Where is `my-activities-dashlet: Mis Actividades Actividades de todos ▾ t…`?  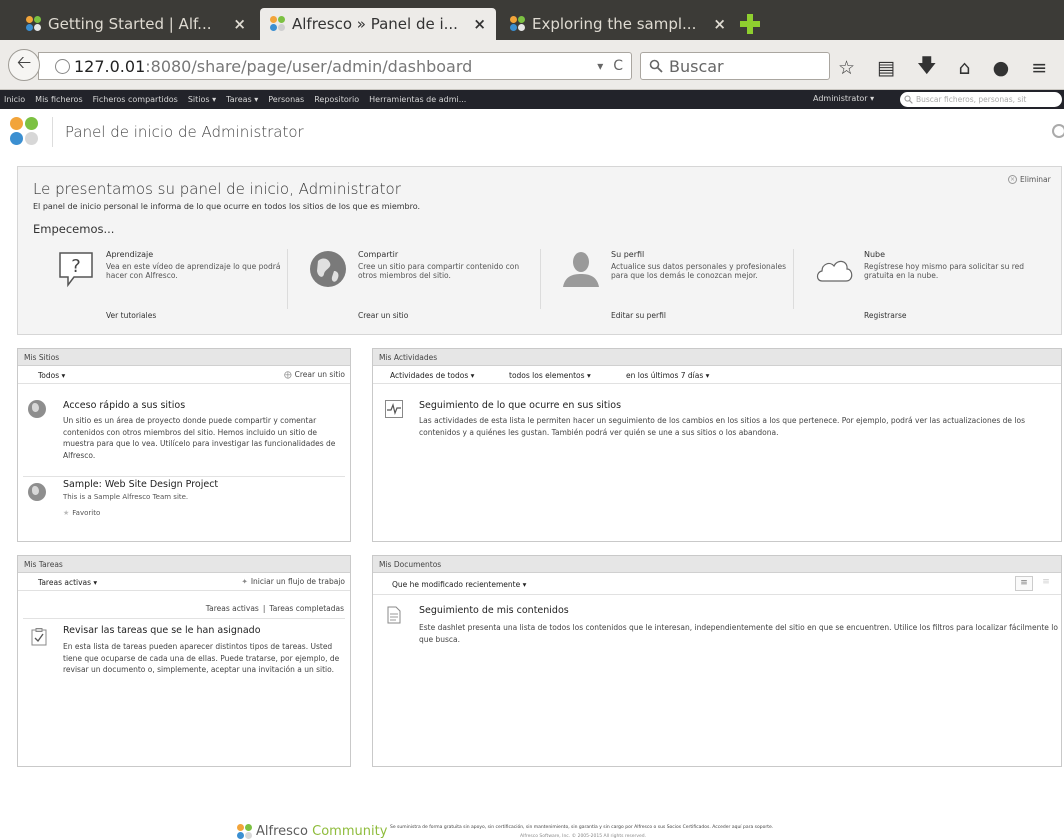
my-activities-dashlet: Mis Actividades Actividades de todos ▾ t… is located at coordinates (717, 445).